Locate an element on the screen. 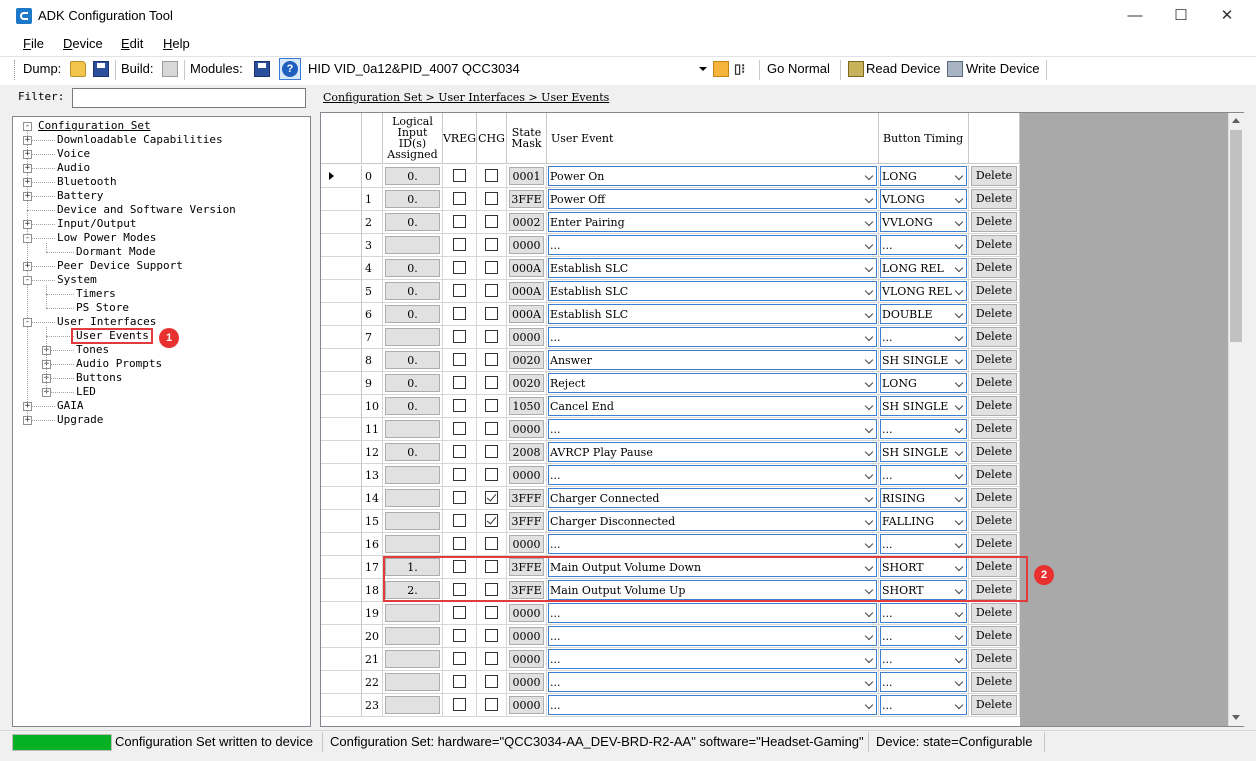 This screenshot has width=1256, height=761. minimize-button: — is located at coordinates (1135, 16).